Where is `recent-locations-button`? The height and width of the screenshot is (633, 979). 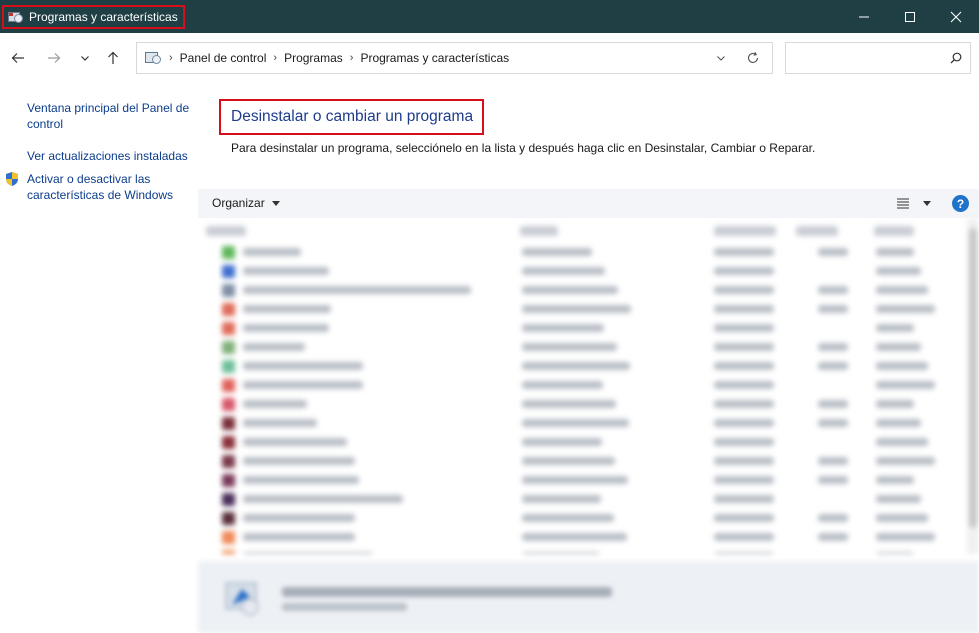 recent-locations-button is located at coordinates (85, 58).